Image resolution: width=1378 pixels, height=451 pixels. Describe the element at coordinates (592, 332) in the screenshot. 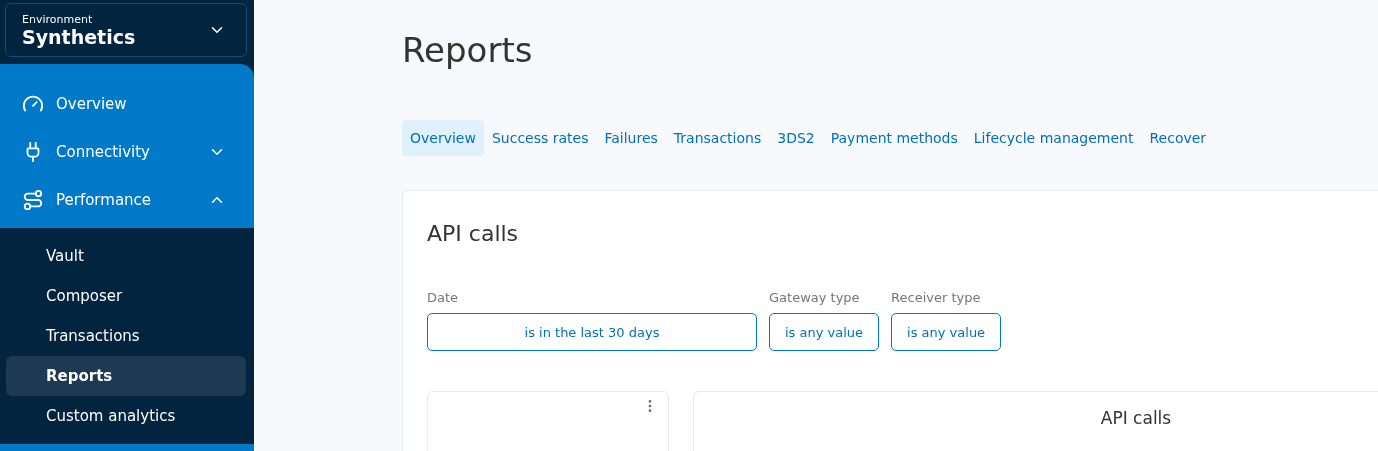

I see `filter-button: is in the last 30 days` at that location.